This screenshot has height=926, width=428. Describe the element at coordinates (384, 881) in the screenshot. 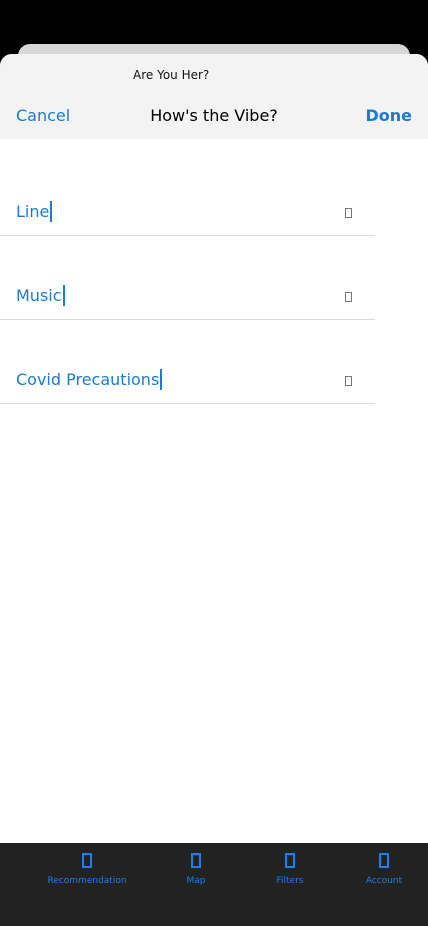

I see `tab-account-label: Account` at that location.